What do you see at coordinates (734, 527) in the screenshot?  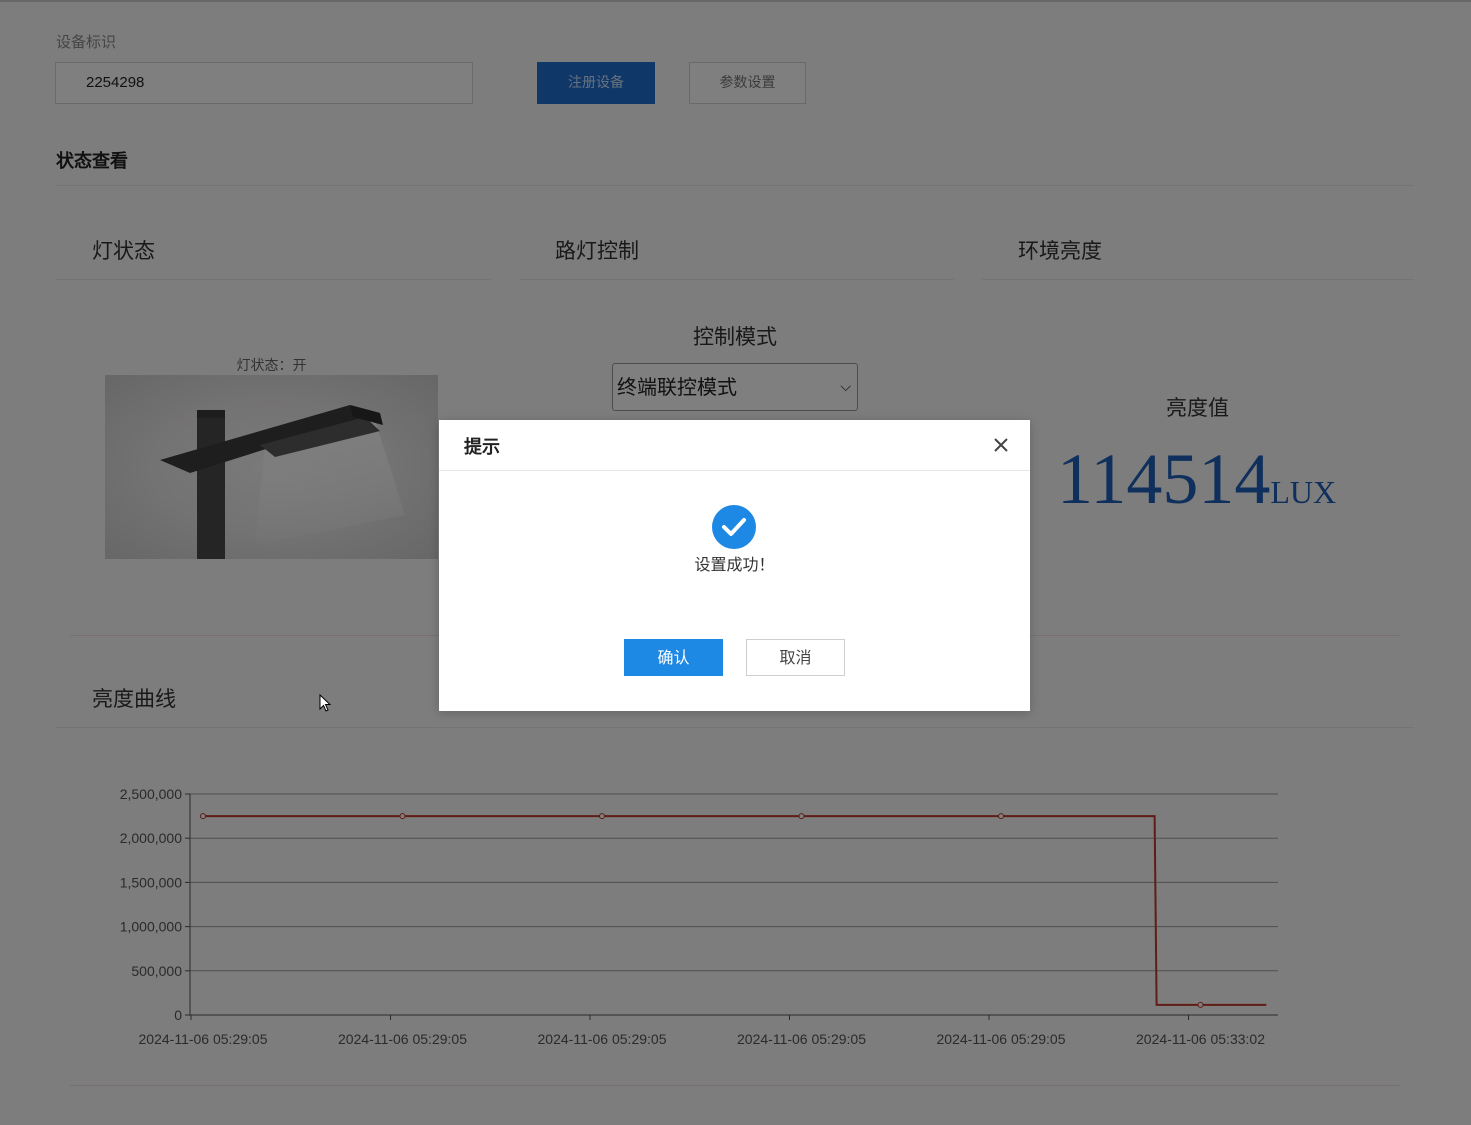 I see `check-circle-icon` at bounding box center [734, 527].